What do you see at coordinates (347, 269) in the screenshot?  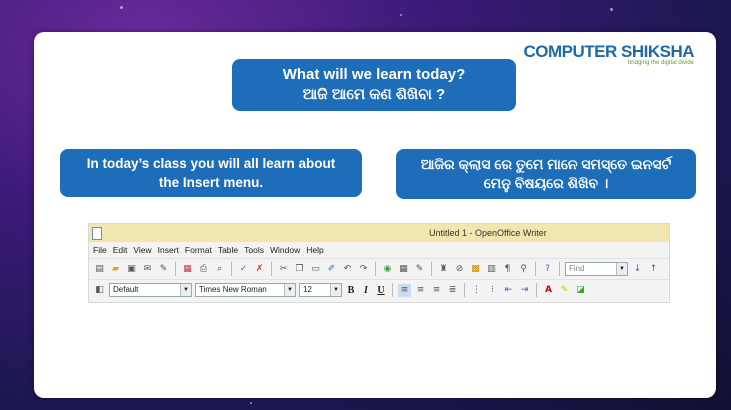 I see `undo-icon: ↶` at bounding box center [347, 269].